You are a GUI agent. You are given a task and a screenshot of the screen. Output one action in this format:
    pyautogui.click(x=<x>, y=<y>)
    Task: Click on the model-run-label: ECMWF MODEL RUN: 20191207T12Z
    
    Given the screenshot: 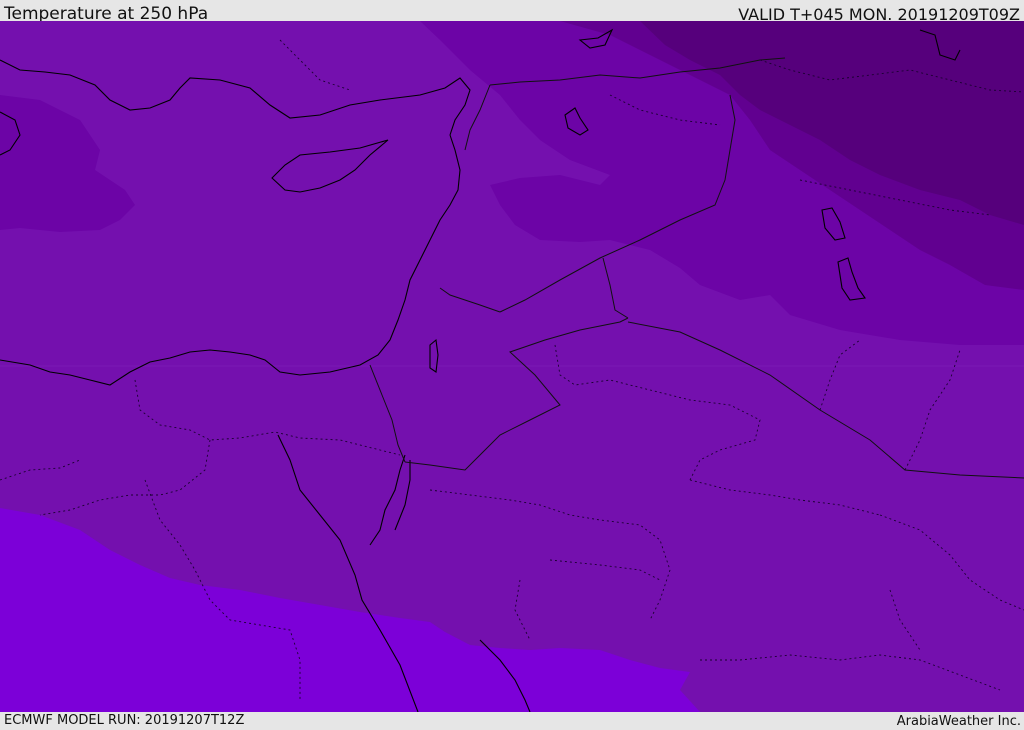 What is the action you would take?
    pyautogui.click(x=124, y=720)
    